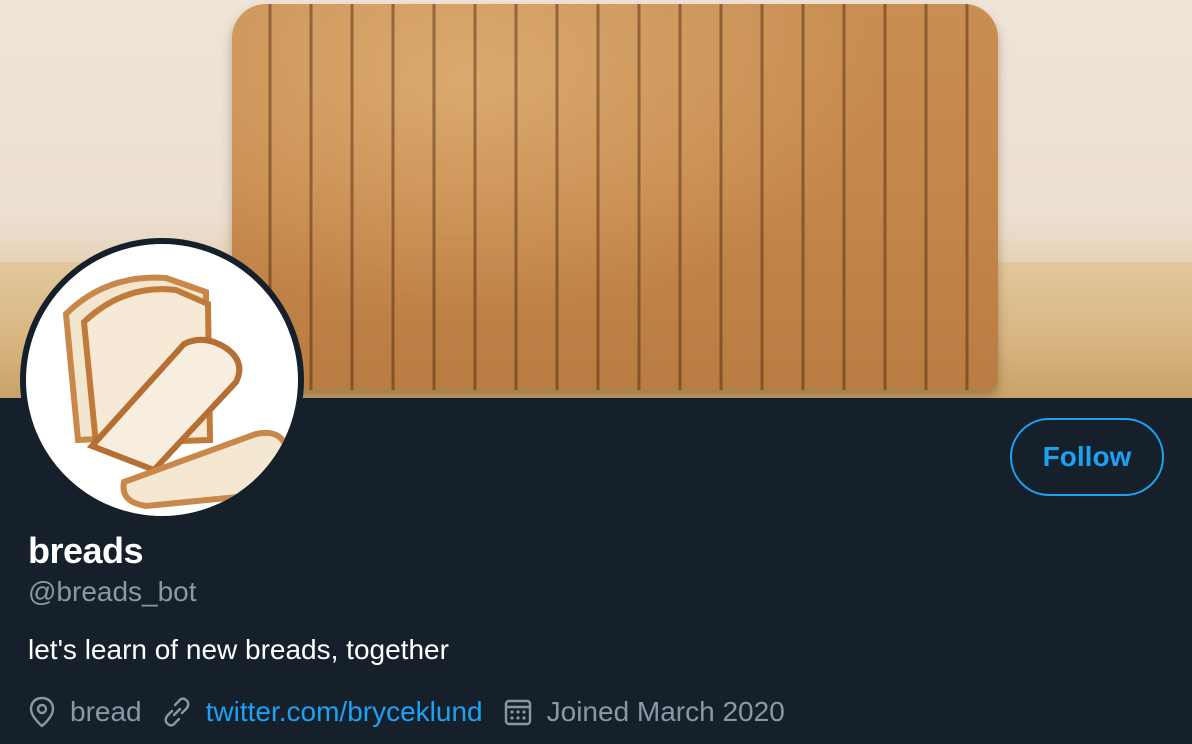  Describe the element at coordinates (42, 712) in the screenshot. I see `location-pin-icon` at that location.